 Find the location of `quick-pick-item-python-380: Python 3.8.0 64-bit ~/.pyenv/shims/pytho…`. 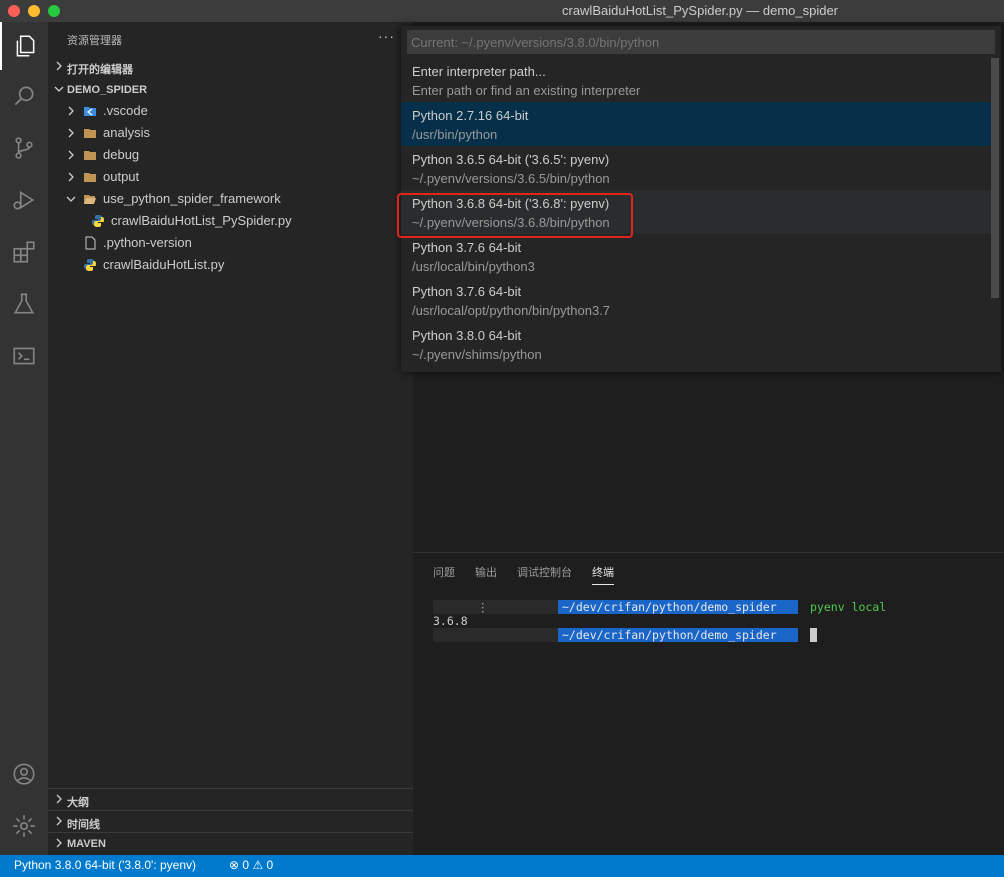

quick-pick-item-python-380: Python 3.8.0 64-bit ~/.pyenv/shims/pytho… is located at coordinates (696, 344).